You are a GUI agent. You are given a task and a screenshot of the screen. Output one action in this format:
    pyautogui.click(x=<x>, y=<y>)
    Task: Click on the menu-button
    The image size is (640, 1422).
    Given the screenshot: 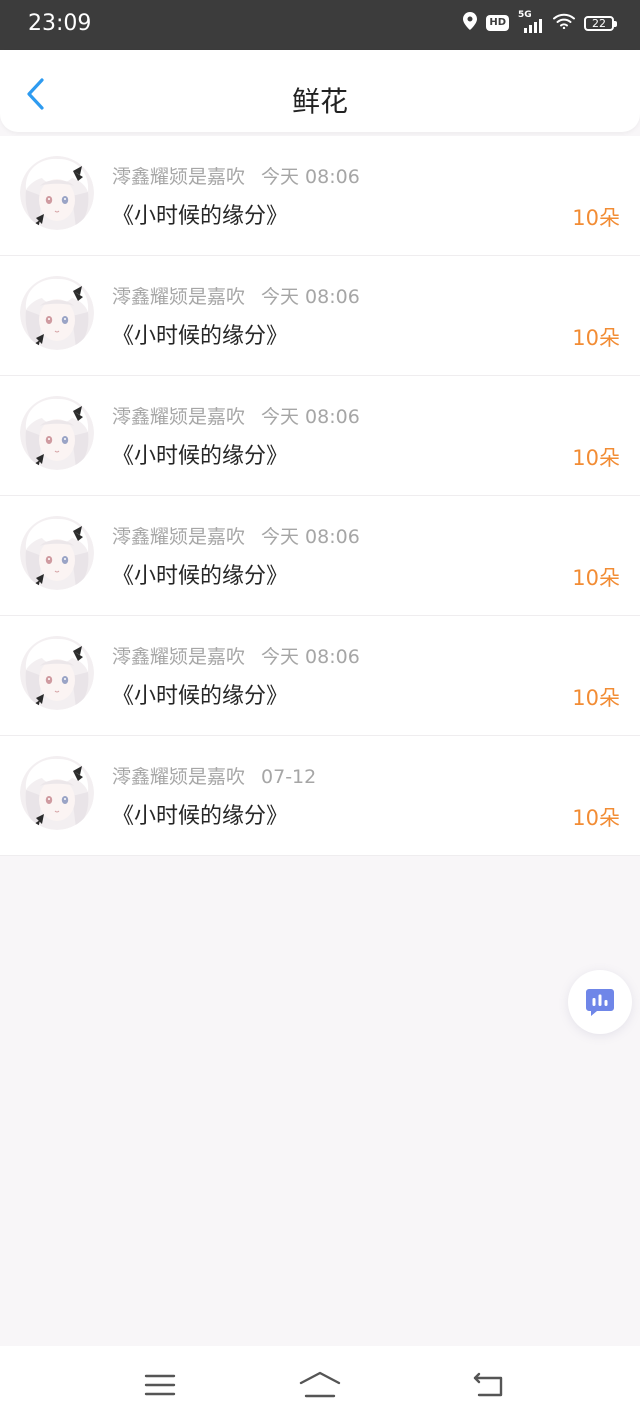 What is the action you would take?
    pyautogui.click(x=160, y=1385)
    